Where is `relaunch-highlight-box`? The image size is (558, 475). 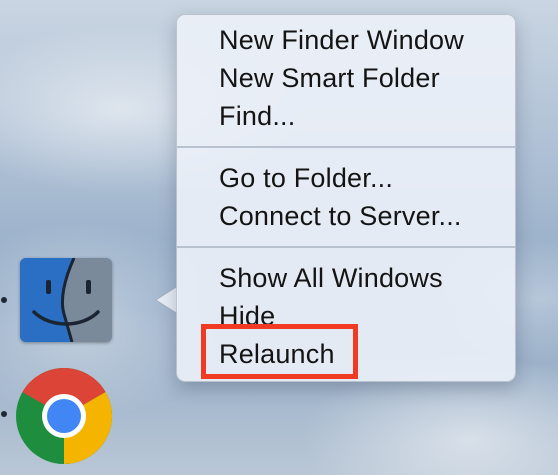
relaunch-highlight-box is located at coordinates (279, 351).